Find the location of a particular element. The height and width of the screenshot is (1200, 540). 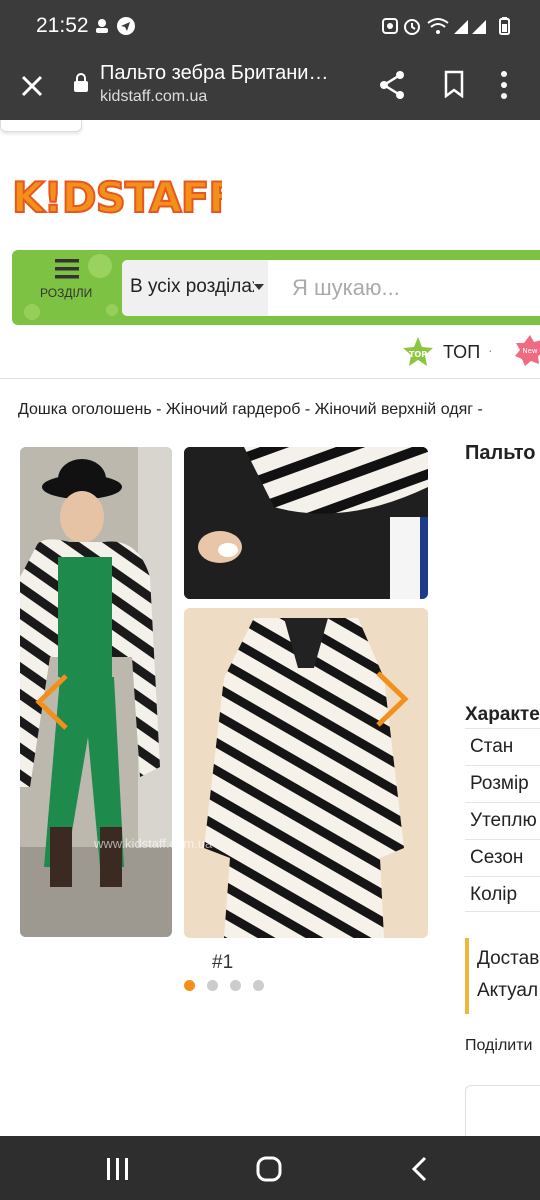

delivery-line-1: Достав is located at coordinates (508, 958).